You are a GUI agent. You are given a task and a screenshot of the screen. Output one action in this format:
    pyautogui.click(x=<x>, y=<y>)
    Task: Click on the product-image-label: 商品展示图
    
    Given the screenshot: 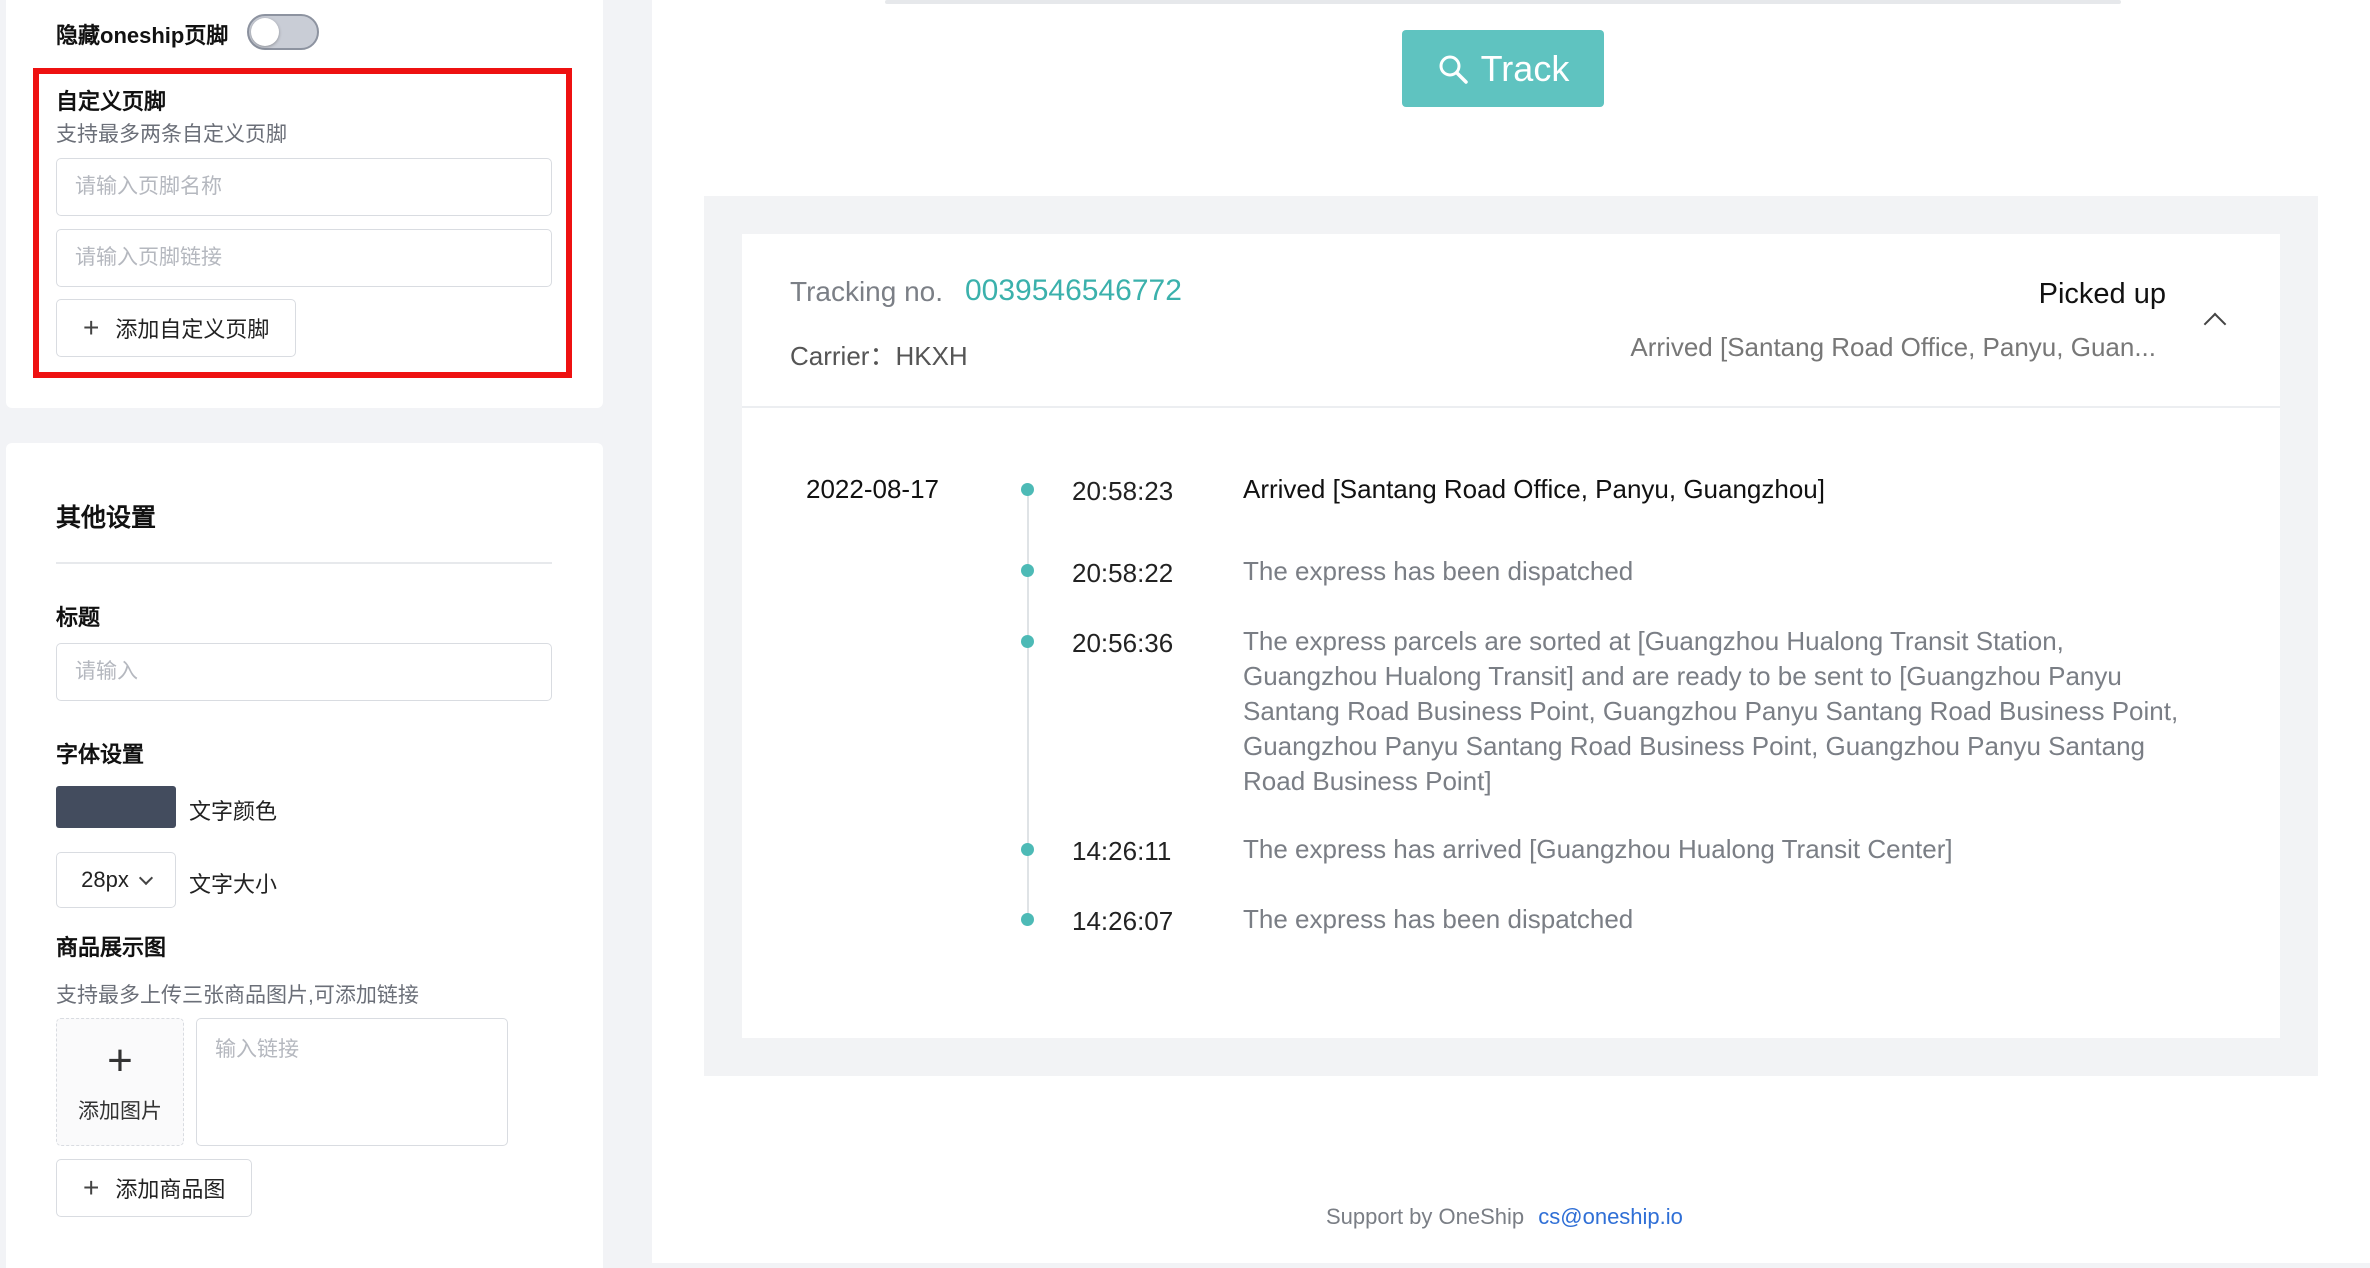 What is the action you would take?
    pyautogui.click(x=111, y=947)
    